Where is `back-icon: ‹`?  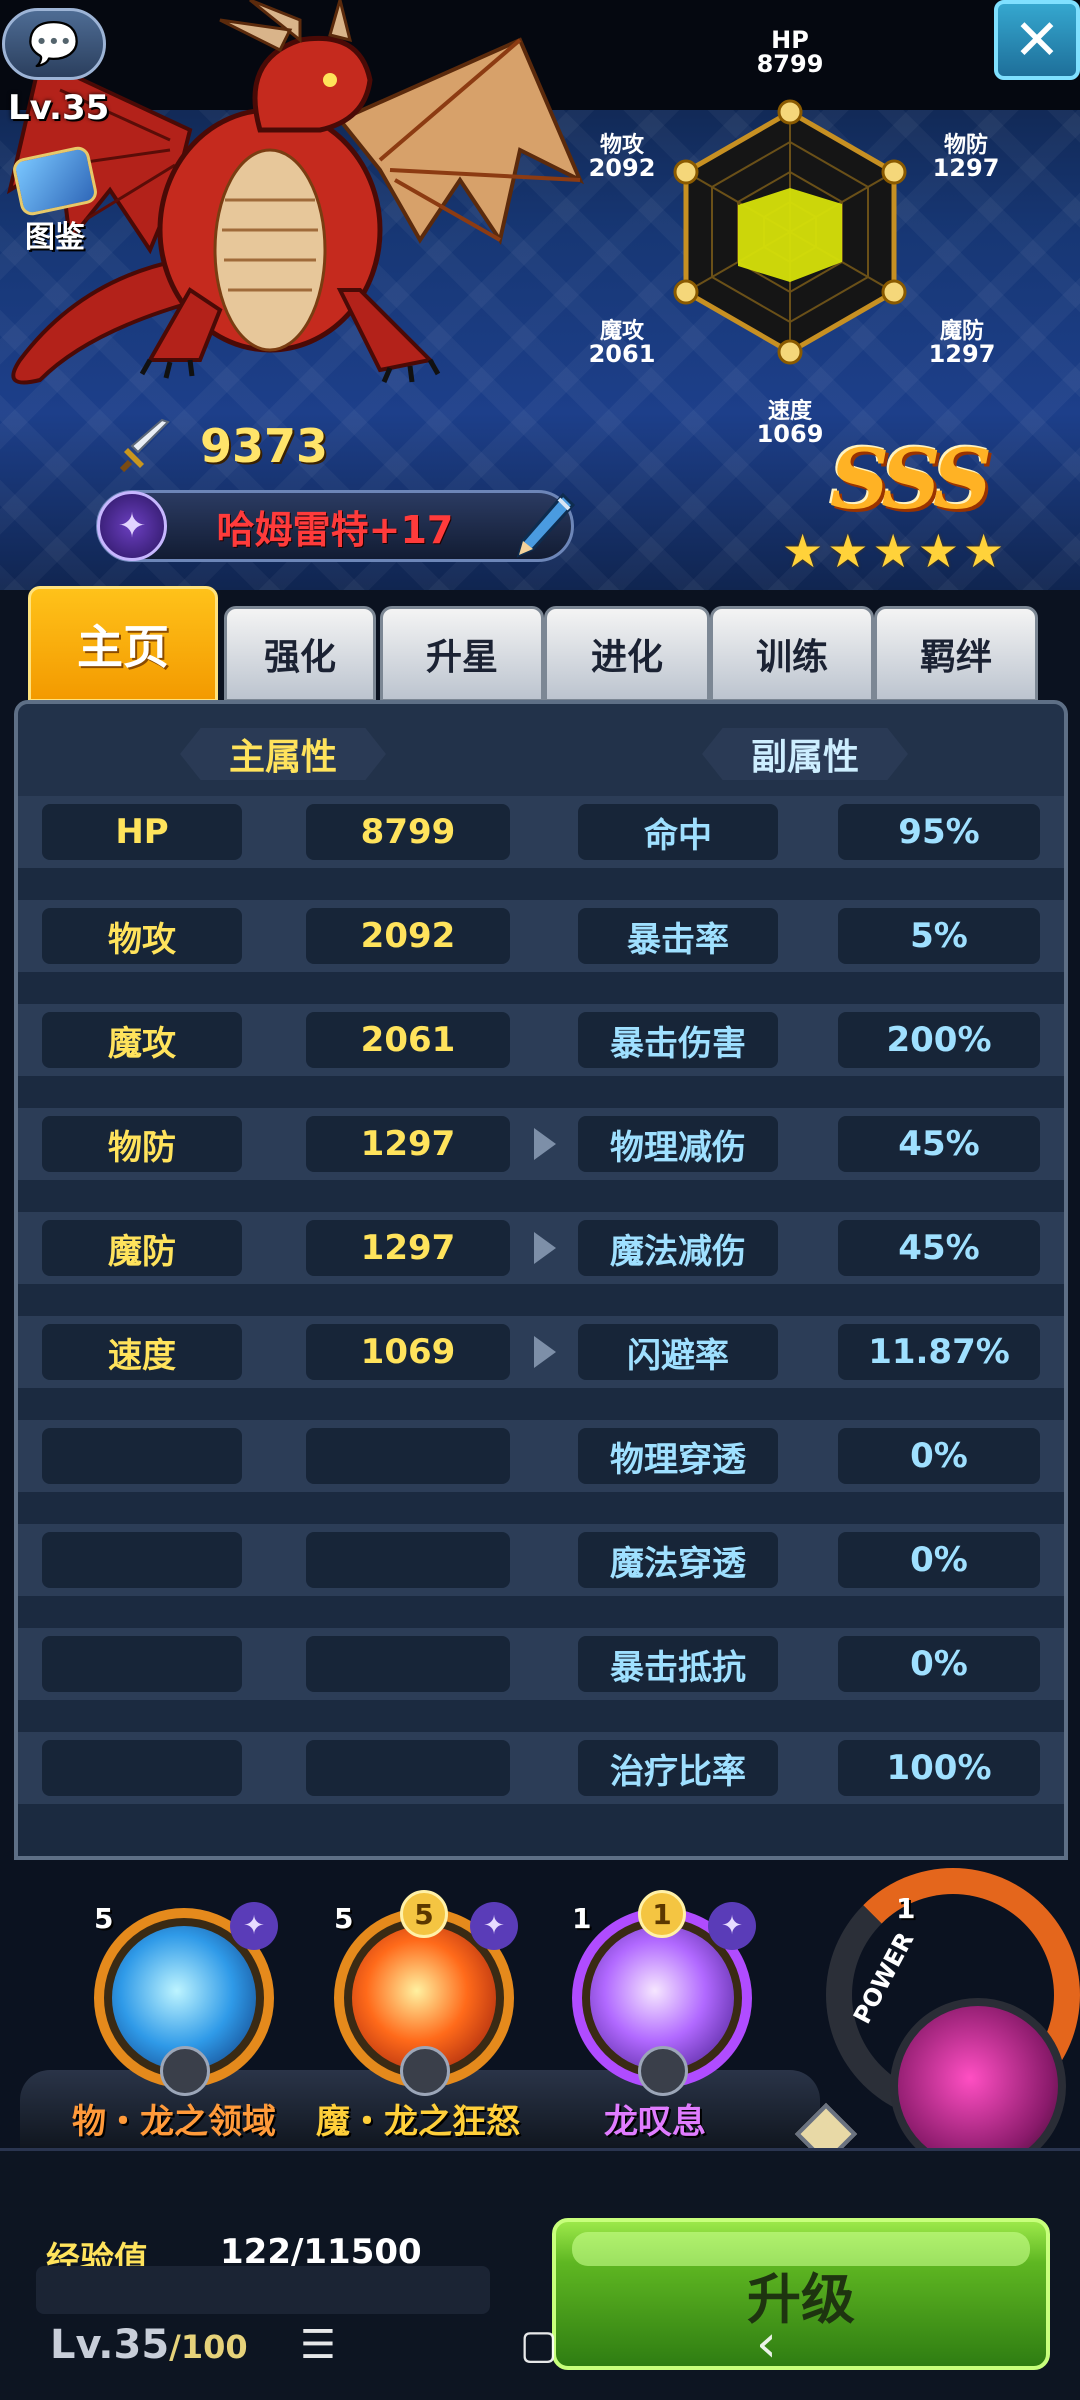
back-icon: ‹ is located at coordinates (766, 2344).